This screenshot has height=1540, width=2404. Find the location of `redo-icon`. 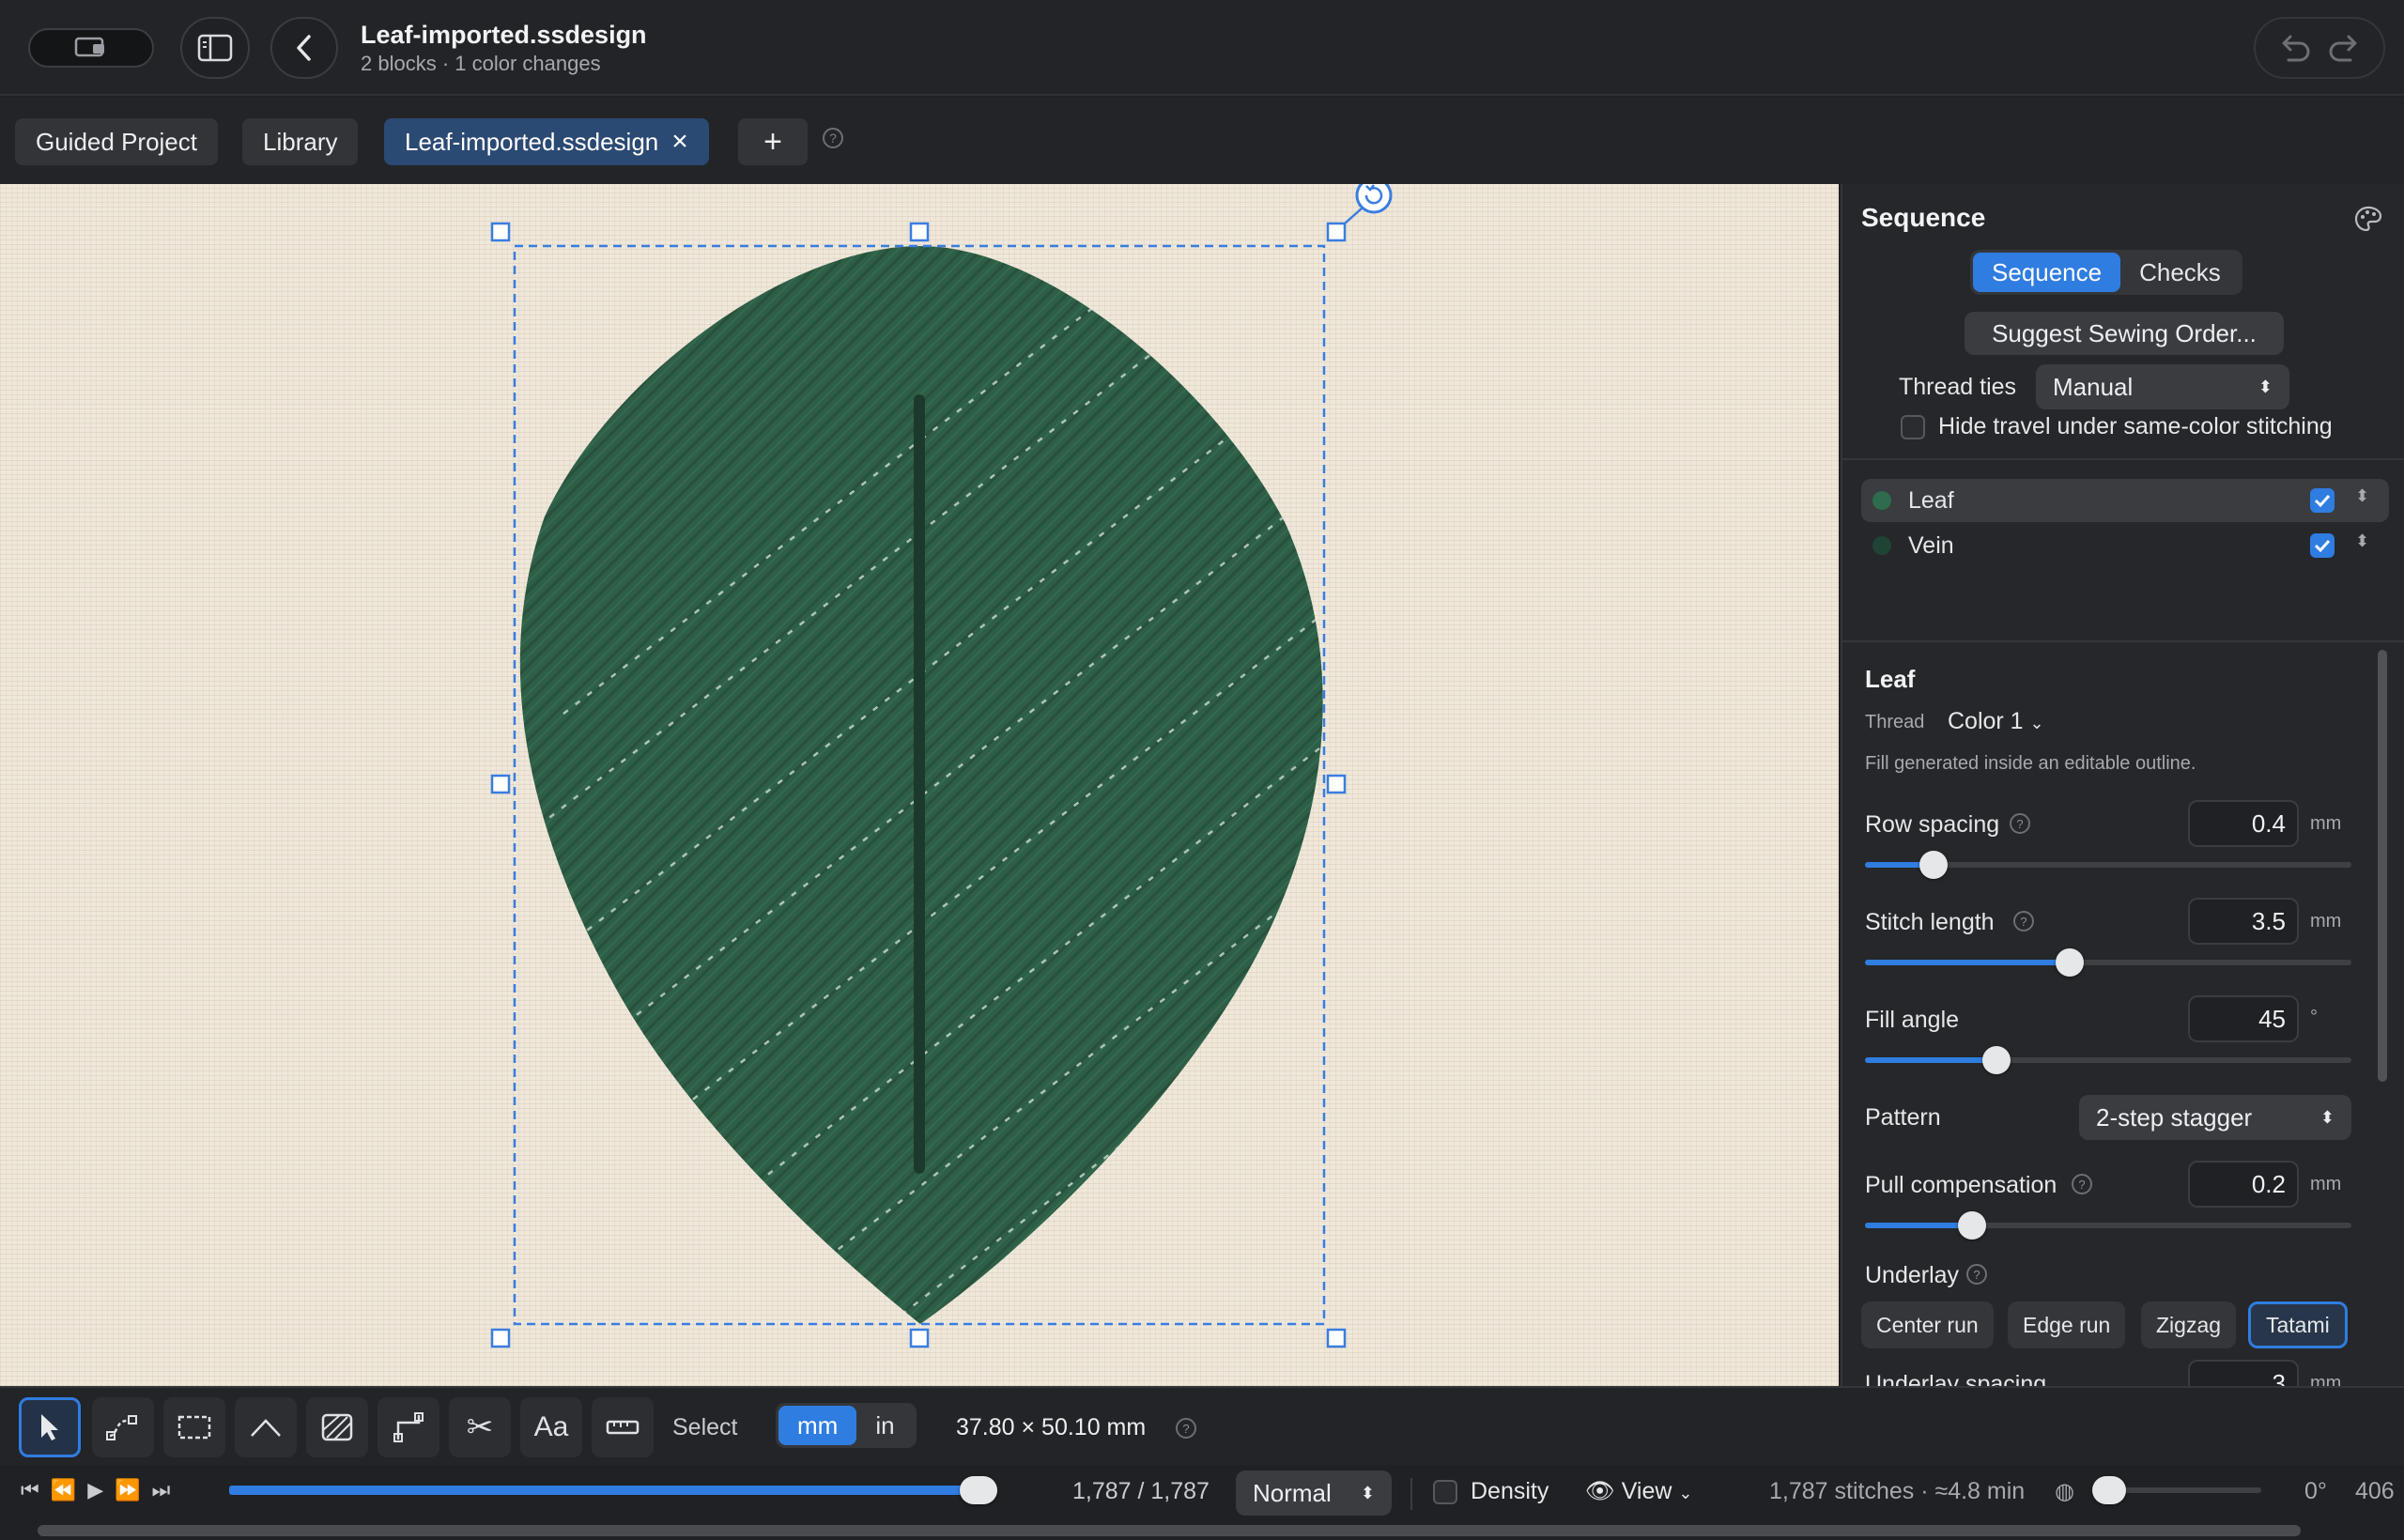

redo-icon is located at coordinates (2345, 48).